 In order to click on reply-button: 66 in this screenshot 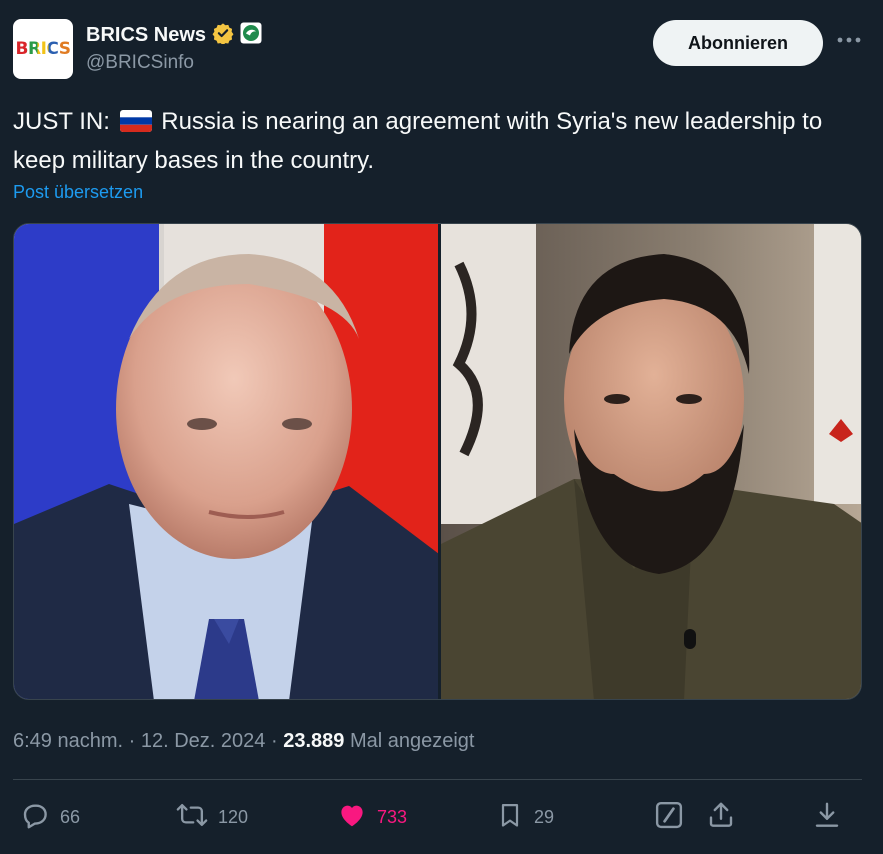, I will do `click(50, 817)`.